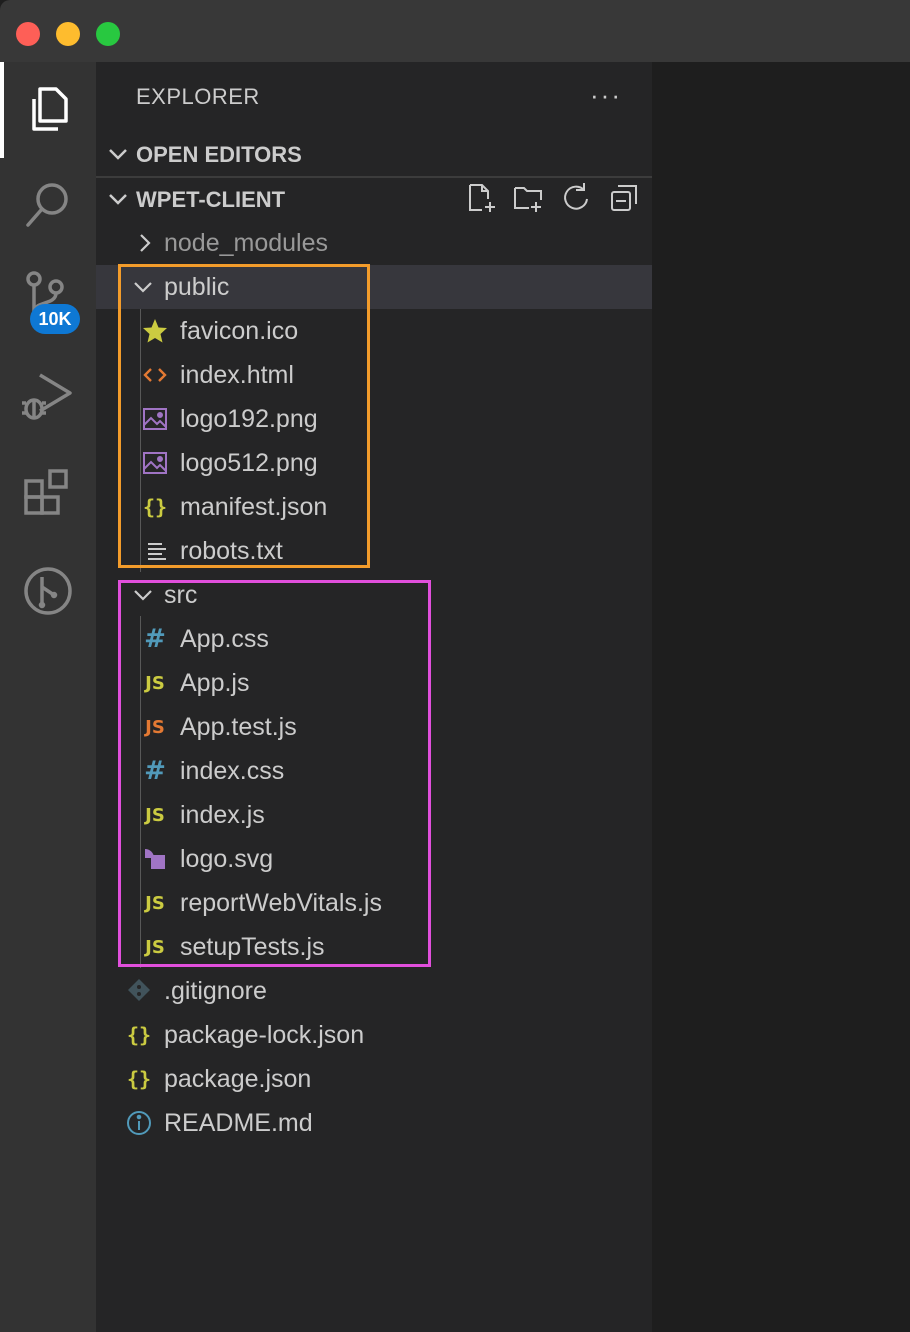  What do you see at coordinates (28, 34) in the screenshot?
I see `close-window-button` at bounding box center [28, 34].